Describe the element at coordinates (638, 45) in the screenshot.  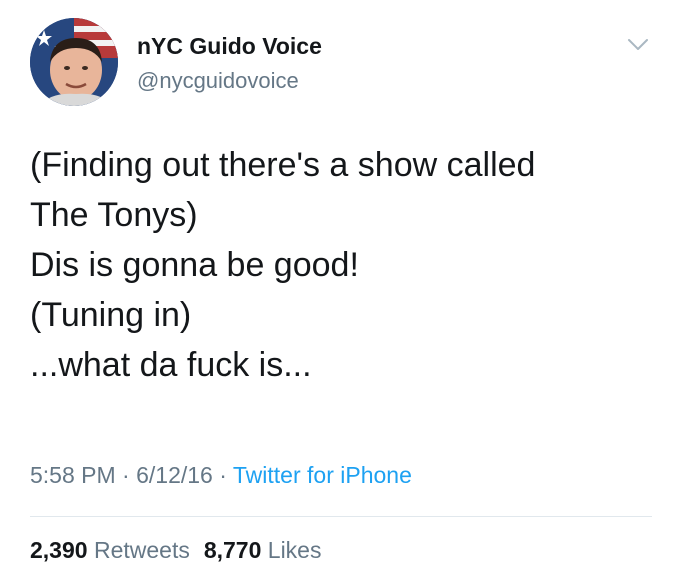
I see `chevron-down-icon` at that location.